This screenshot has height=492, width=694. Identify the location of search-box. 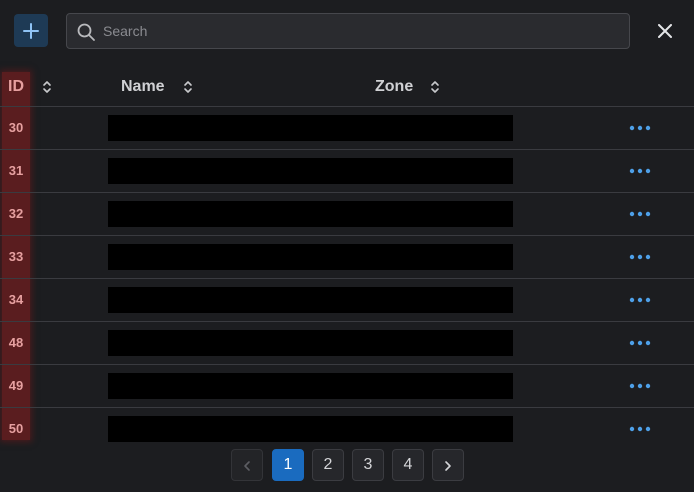
(348, 31).